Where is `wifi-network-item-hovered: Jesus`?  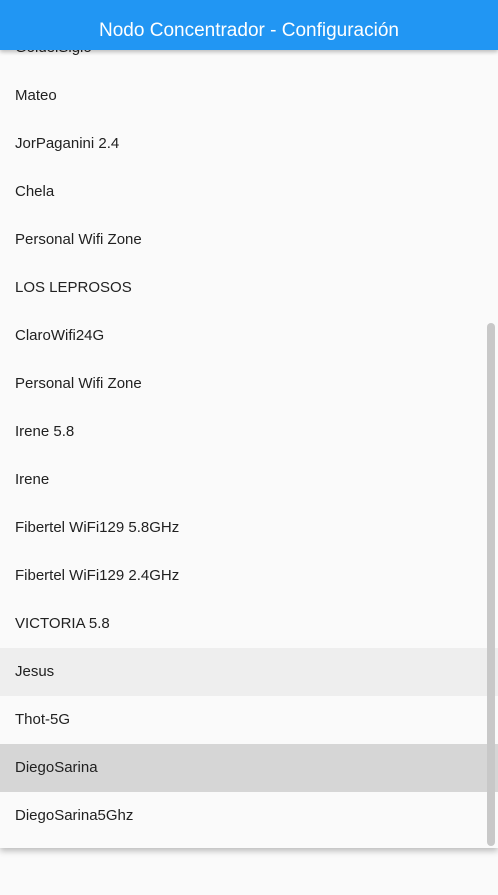
wifi-network-item-hovered: Jesus is located at coordinates (249, 672).